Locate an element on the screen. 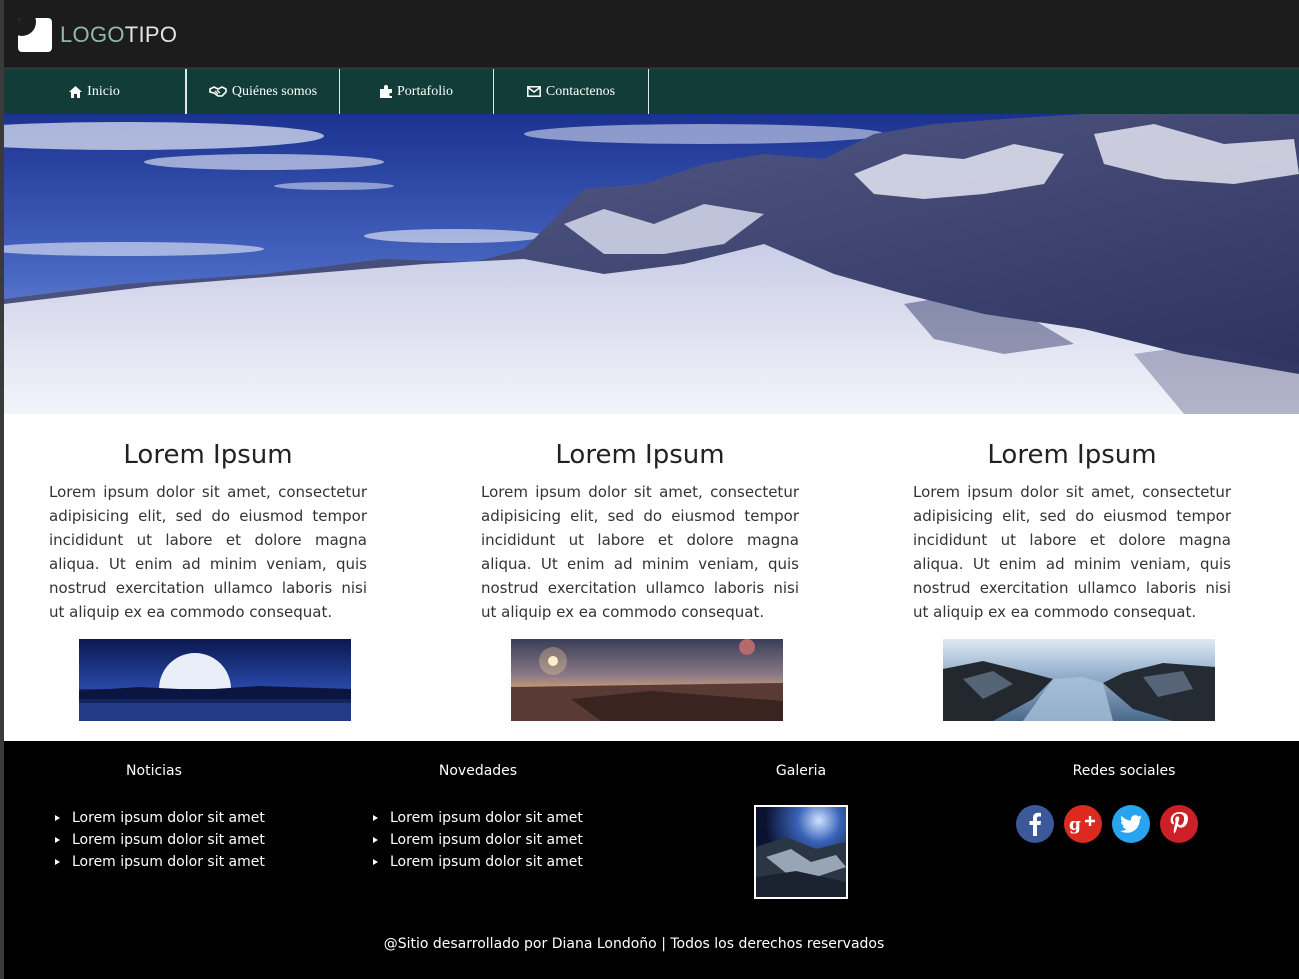 The width and height of the screenshot is (1299, 979). nav-item-quienes-somos: Quiénes somos is located at coordinates (263, 91).